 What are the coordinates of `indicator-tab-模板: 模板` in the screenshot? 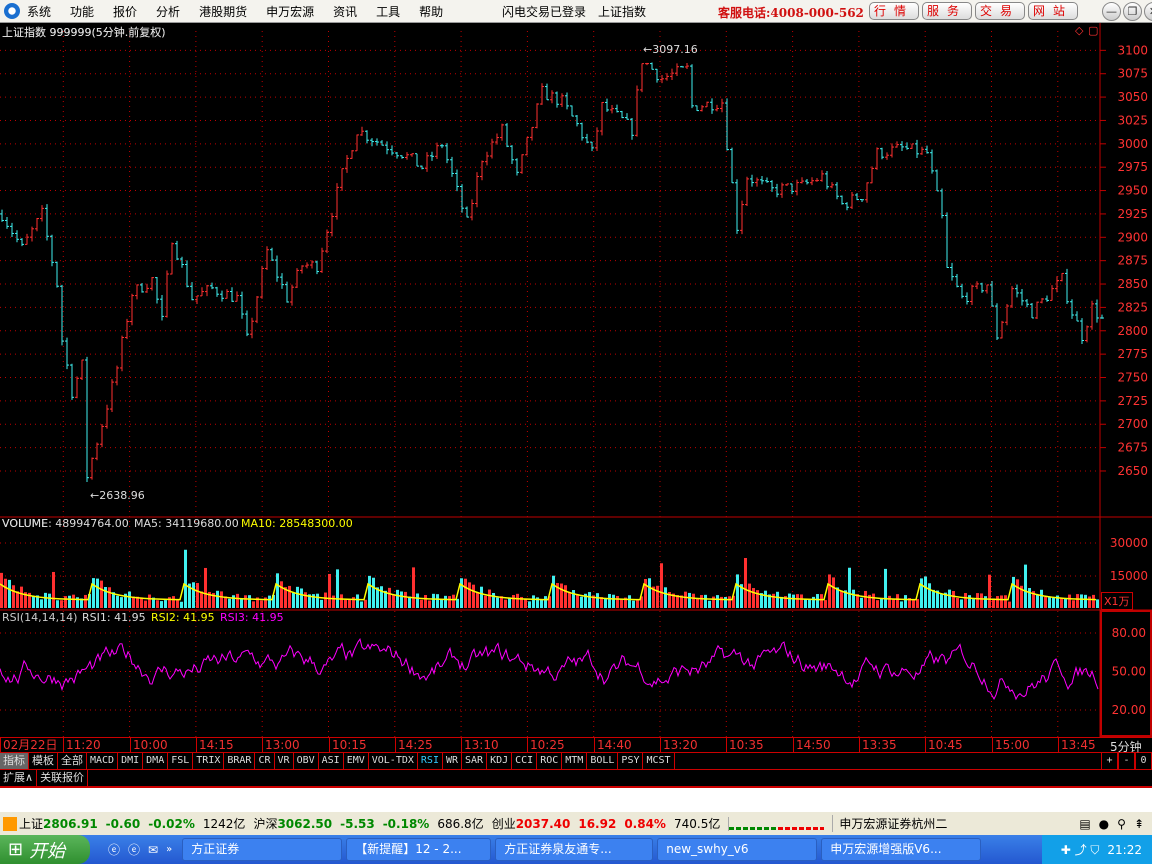 It's located at (43, 761).